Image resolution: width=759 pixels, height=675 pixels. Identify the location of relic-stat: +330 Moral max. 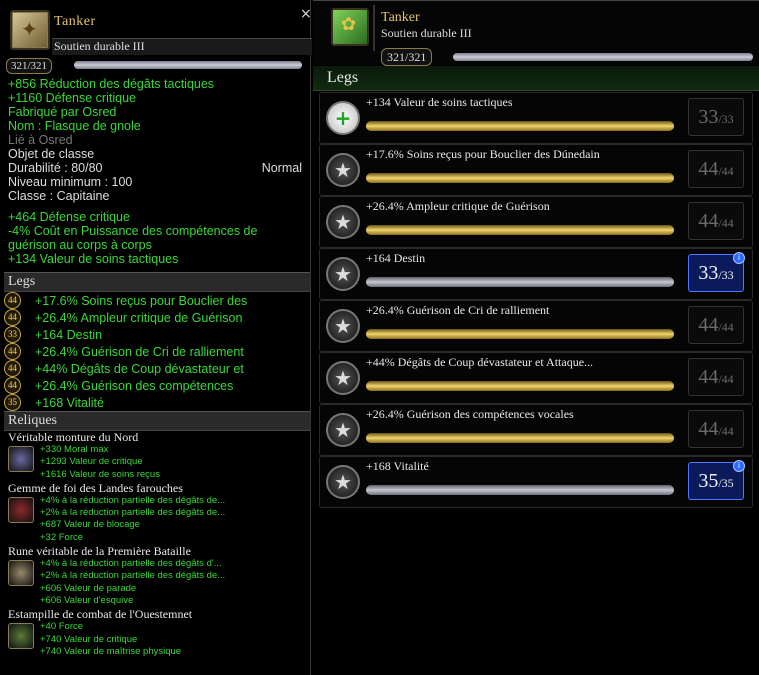
(74, 449).